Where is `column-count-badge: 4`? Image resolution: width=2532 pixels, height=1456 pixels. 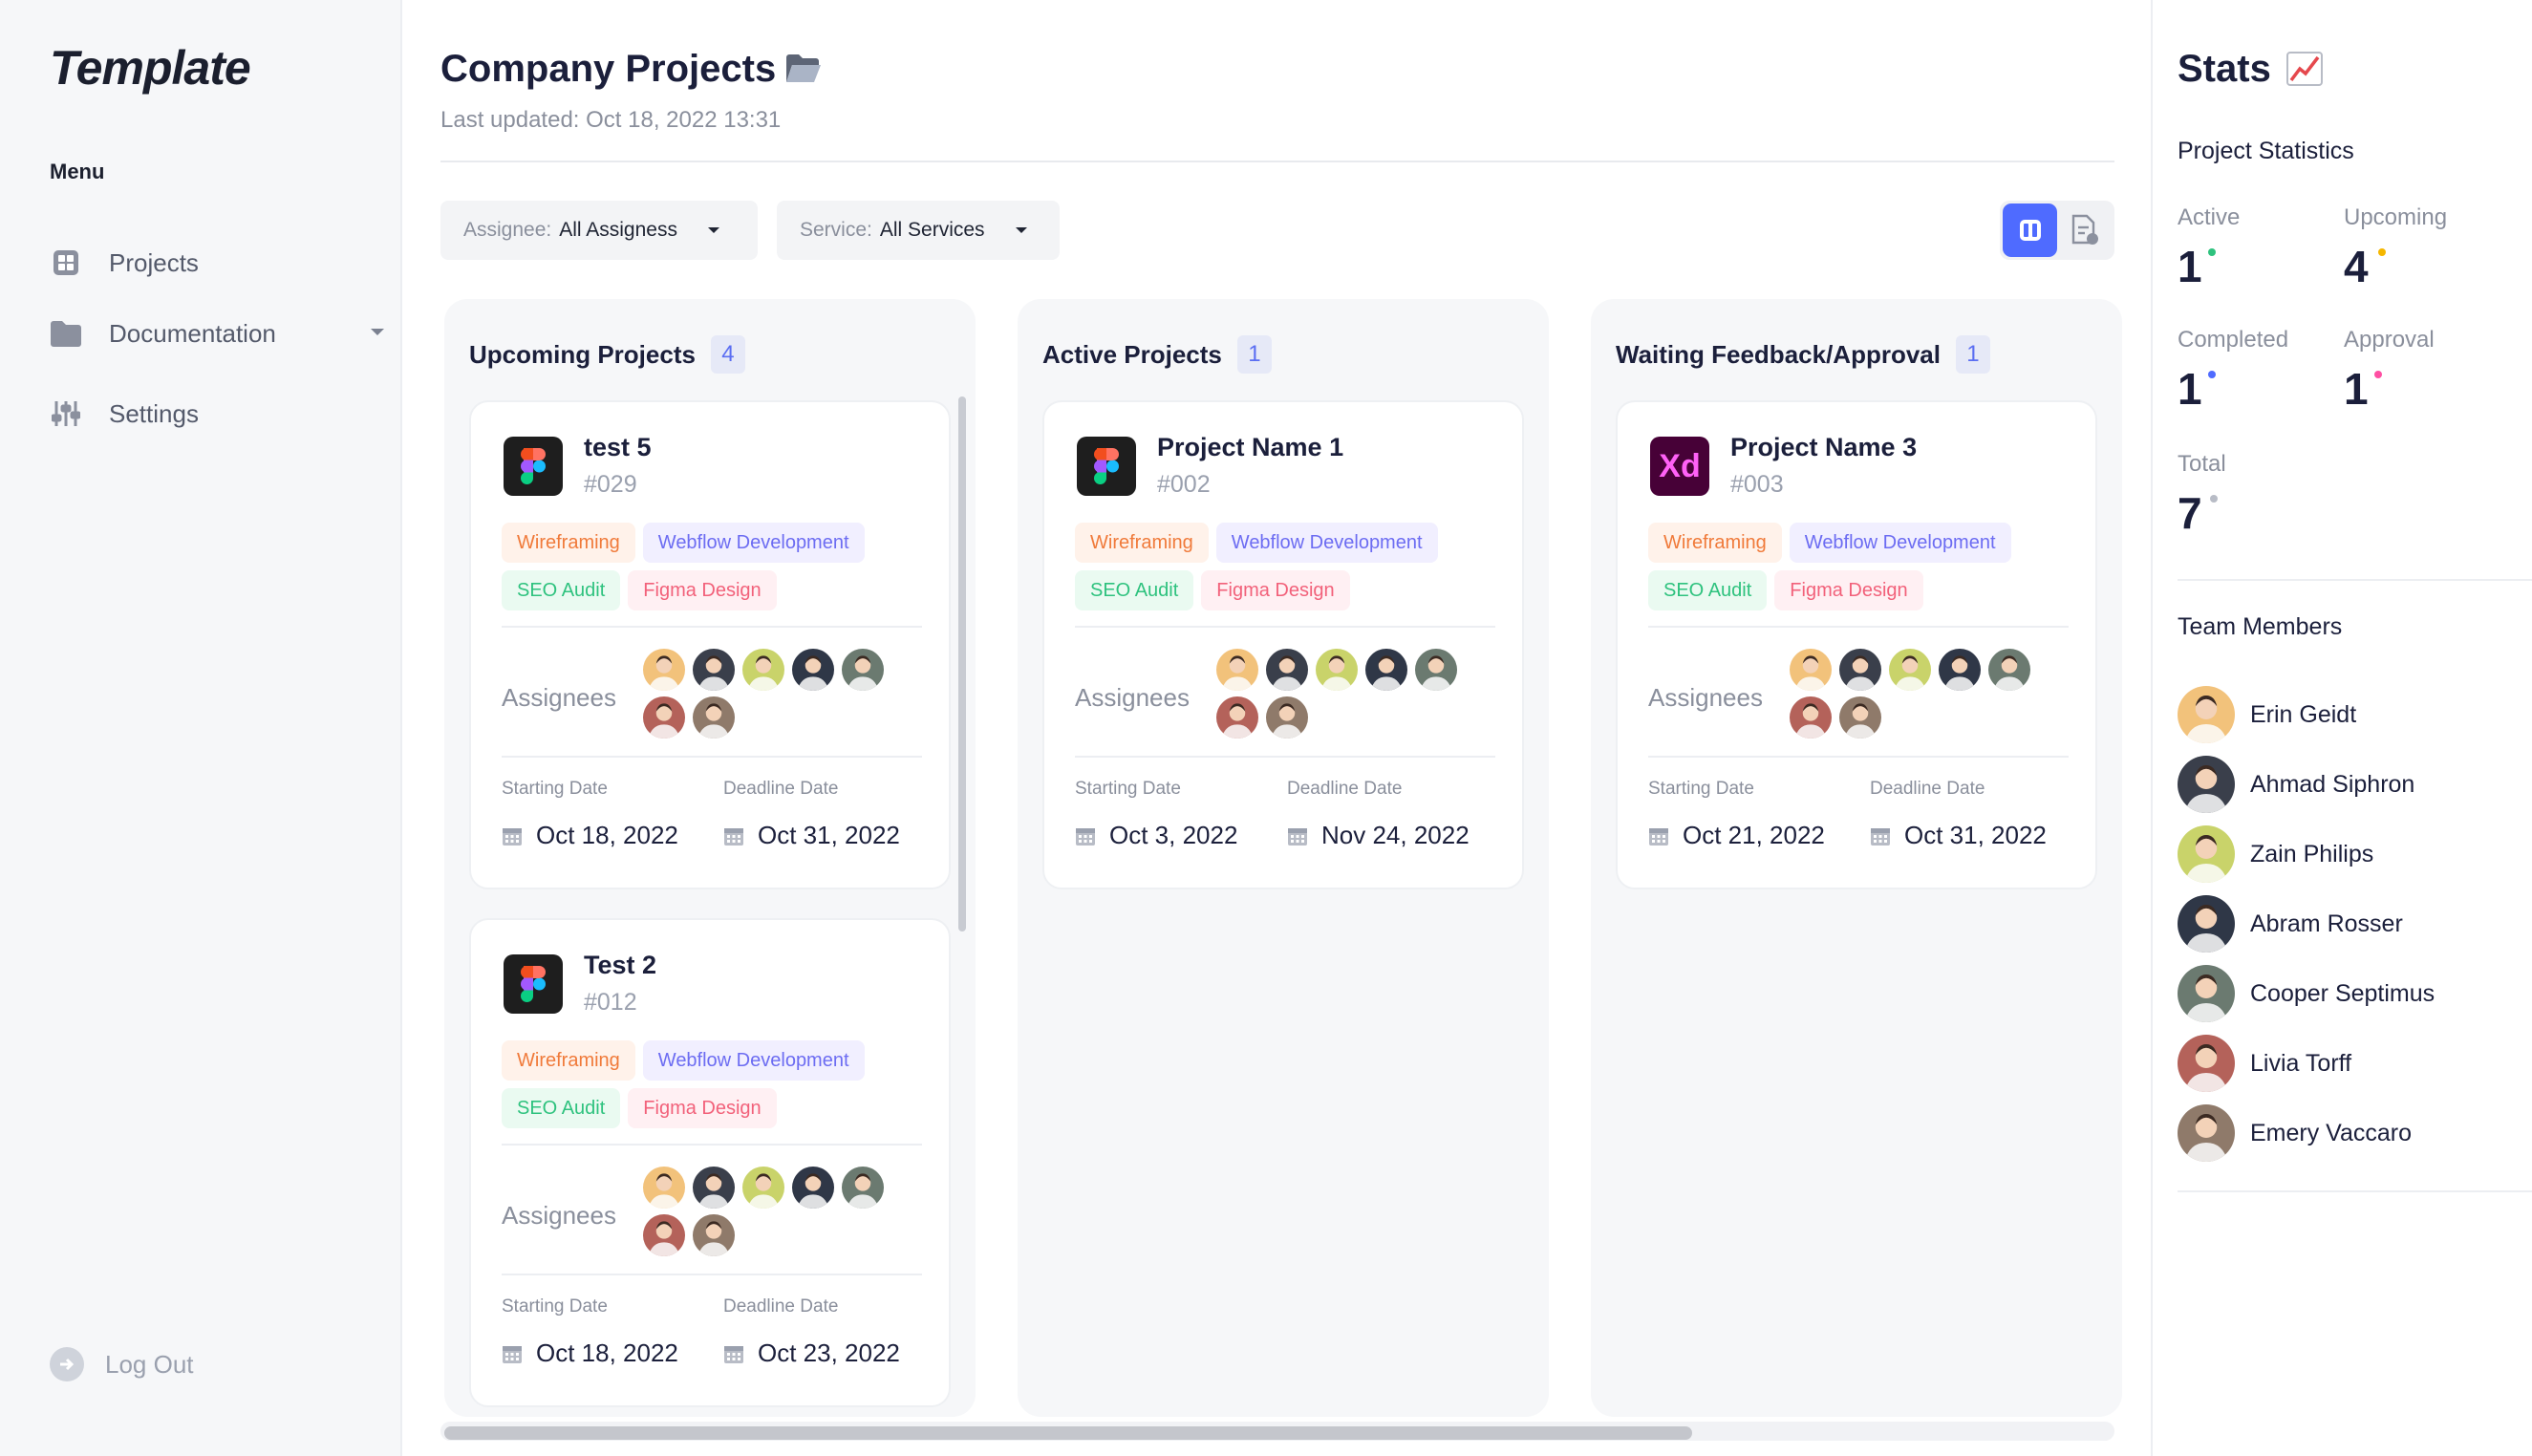 column-count-badge: 4 is located at coordinates (728, 355).